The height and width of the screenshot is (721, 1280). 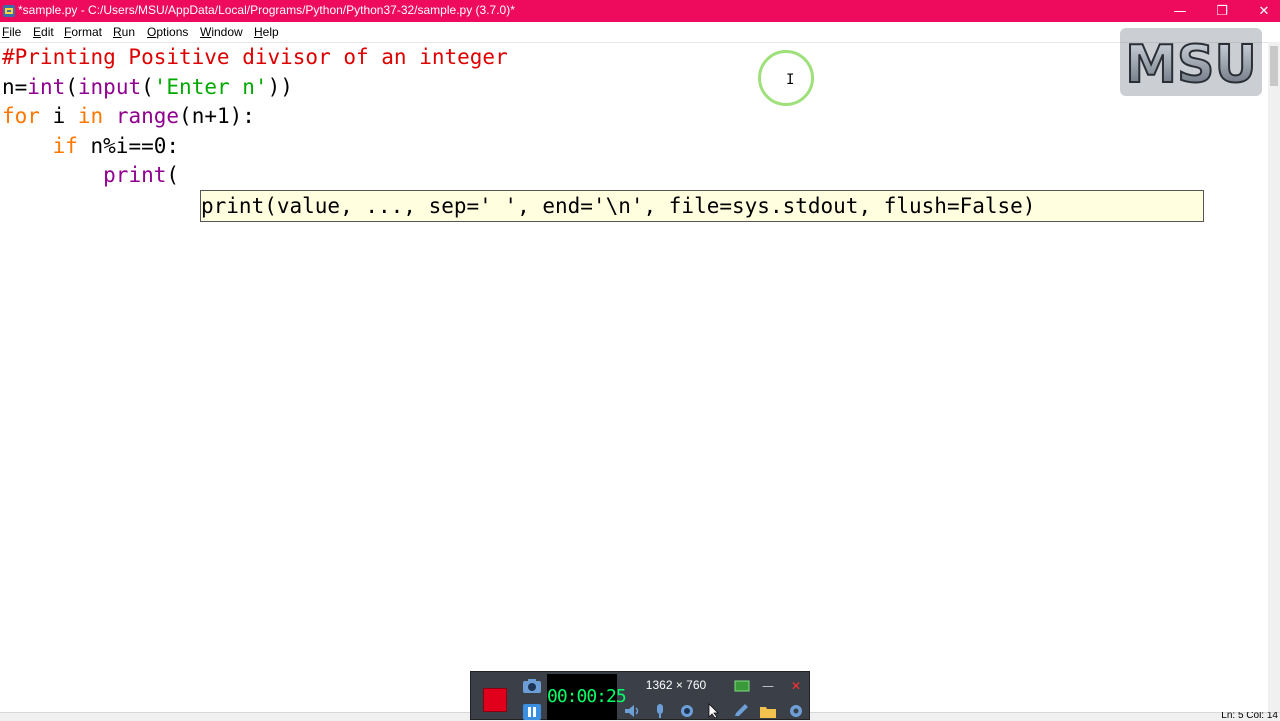 What do you see at coordinates (58, 116) in the screenshot?
I see `code-token: i` at bounding box center [58, 116].